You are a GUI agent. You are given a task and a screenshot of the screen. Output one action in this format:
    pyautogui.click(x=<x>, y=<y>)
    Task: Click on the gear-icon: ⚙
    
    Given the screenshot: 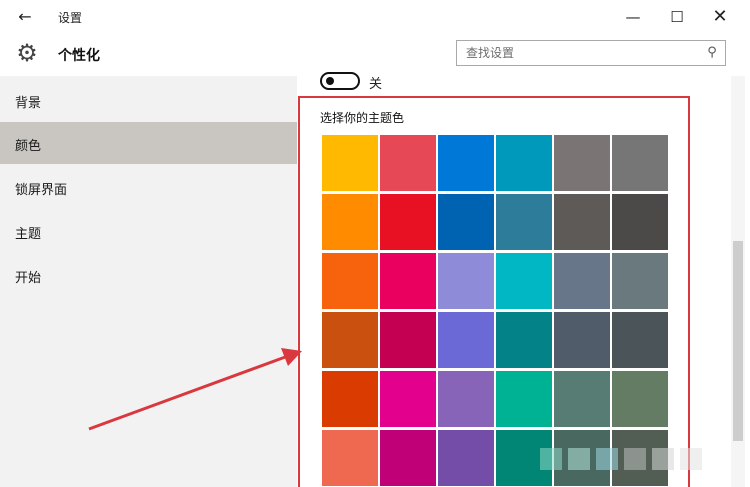 What is the action you would take?
    pyautogui.click(x=27, y=53)
    